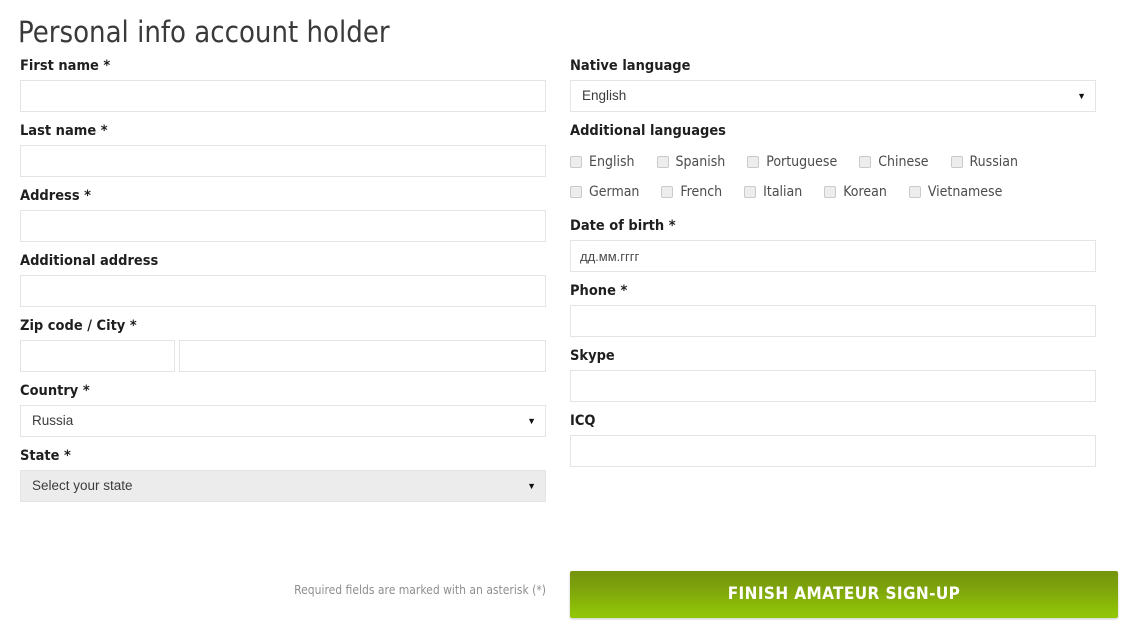 This screenshot has height=621, width=1137. I want to click on checkbox-label: Spanish, so click(700, 162).